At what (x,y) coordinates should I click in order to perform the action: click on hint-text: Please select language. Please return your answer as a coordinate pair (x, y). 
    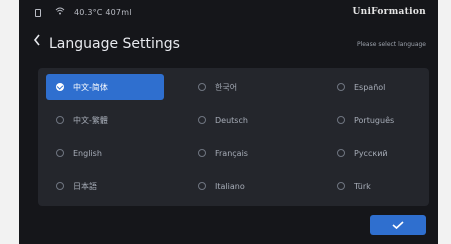
    Looking at the image, I should click on (391, 44).